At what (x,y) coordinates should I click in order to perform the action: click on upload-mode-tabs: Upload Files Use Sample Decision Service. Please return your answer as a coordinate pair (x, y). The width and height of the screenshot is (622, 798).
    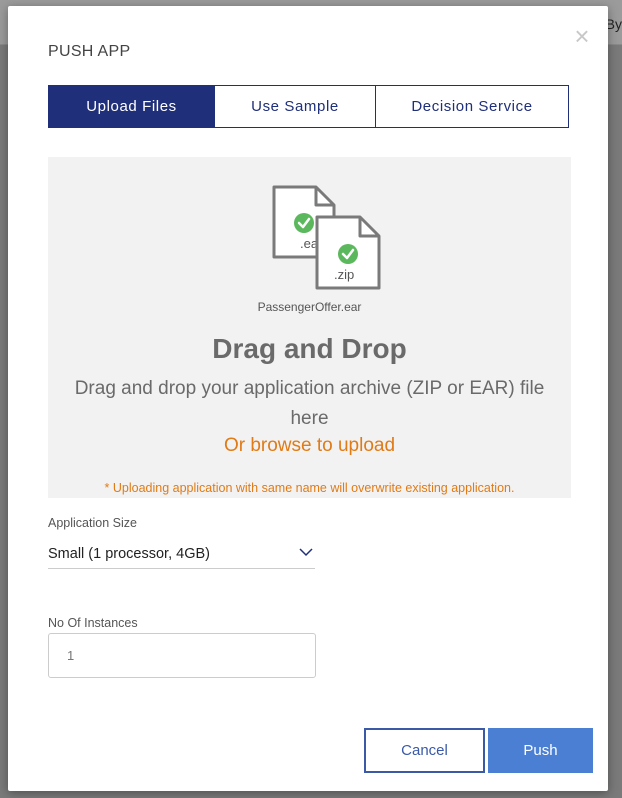
    Looking at the image, I should click on (308, 106).